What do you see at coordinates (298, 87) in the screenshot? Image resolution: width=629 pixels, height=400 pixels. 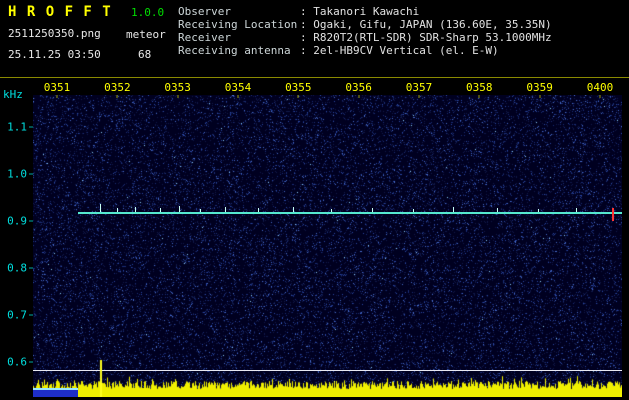 I see `time-tick-label: 0355` at bounding box center [298, 87].